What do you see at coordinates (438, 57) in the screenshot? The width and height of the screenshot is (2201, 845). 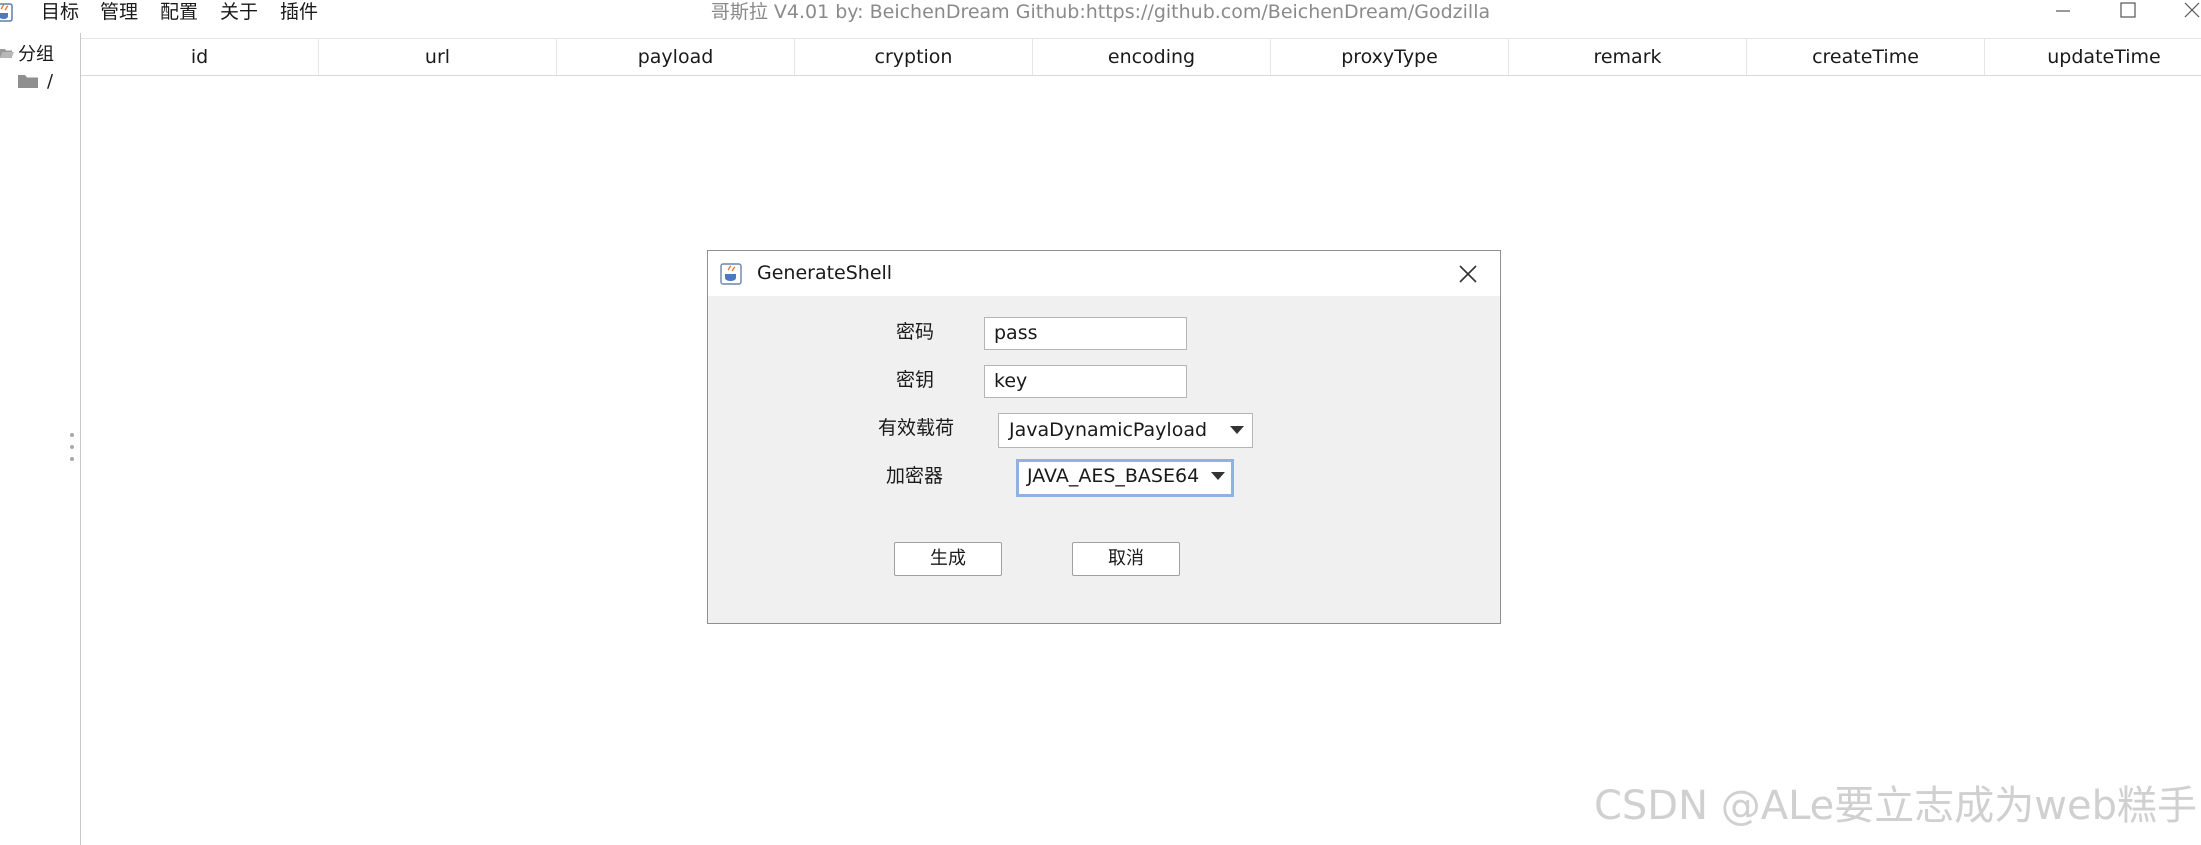 I see `column-header-url: url` at bounding box center [438, 57].